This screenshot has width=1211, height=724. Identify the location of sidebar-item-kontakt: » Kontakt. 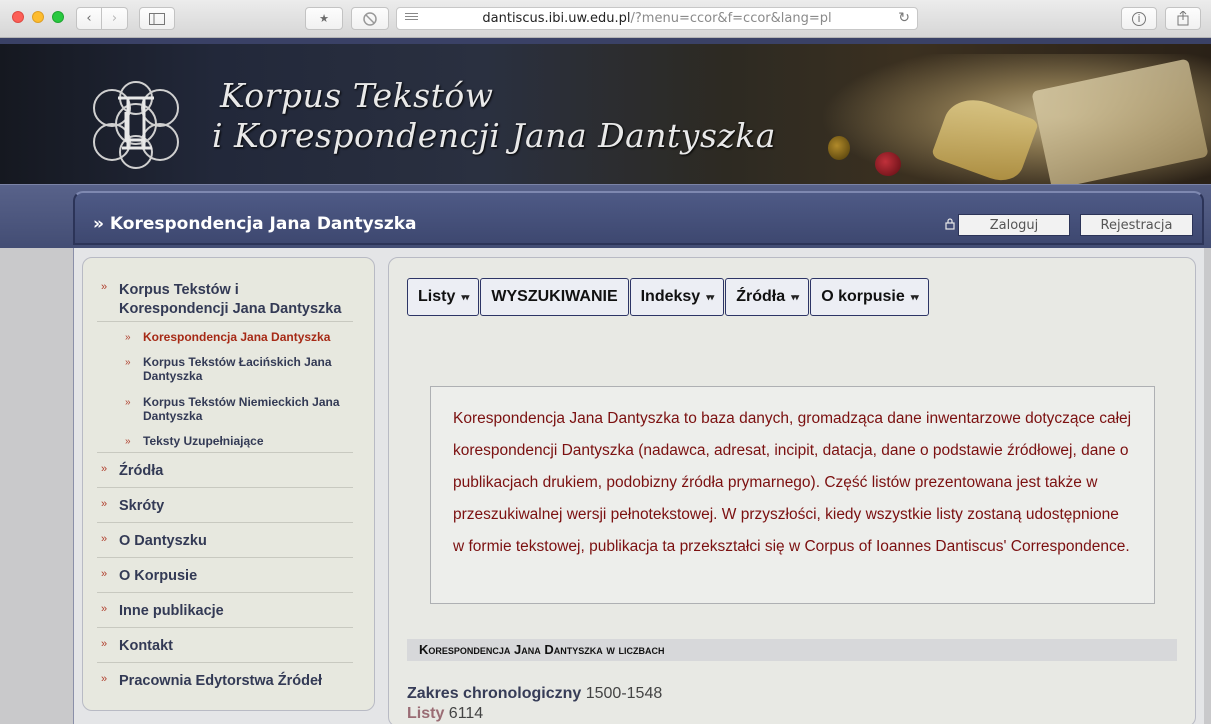
(225, 644).